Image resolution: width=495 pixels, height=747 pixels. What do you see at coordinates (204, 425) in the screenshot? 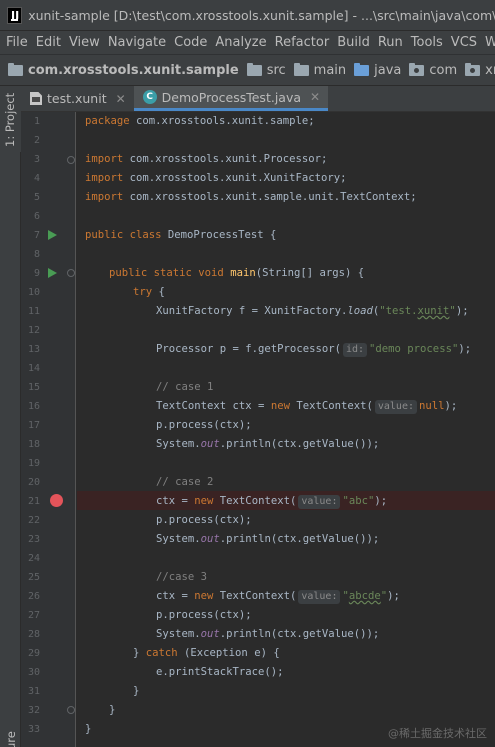
I see `code-line-17: p.process(ctx);` at bounding box center [204, 425].